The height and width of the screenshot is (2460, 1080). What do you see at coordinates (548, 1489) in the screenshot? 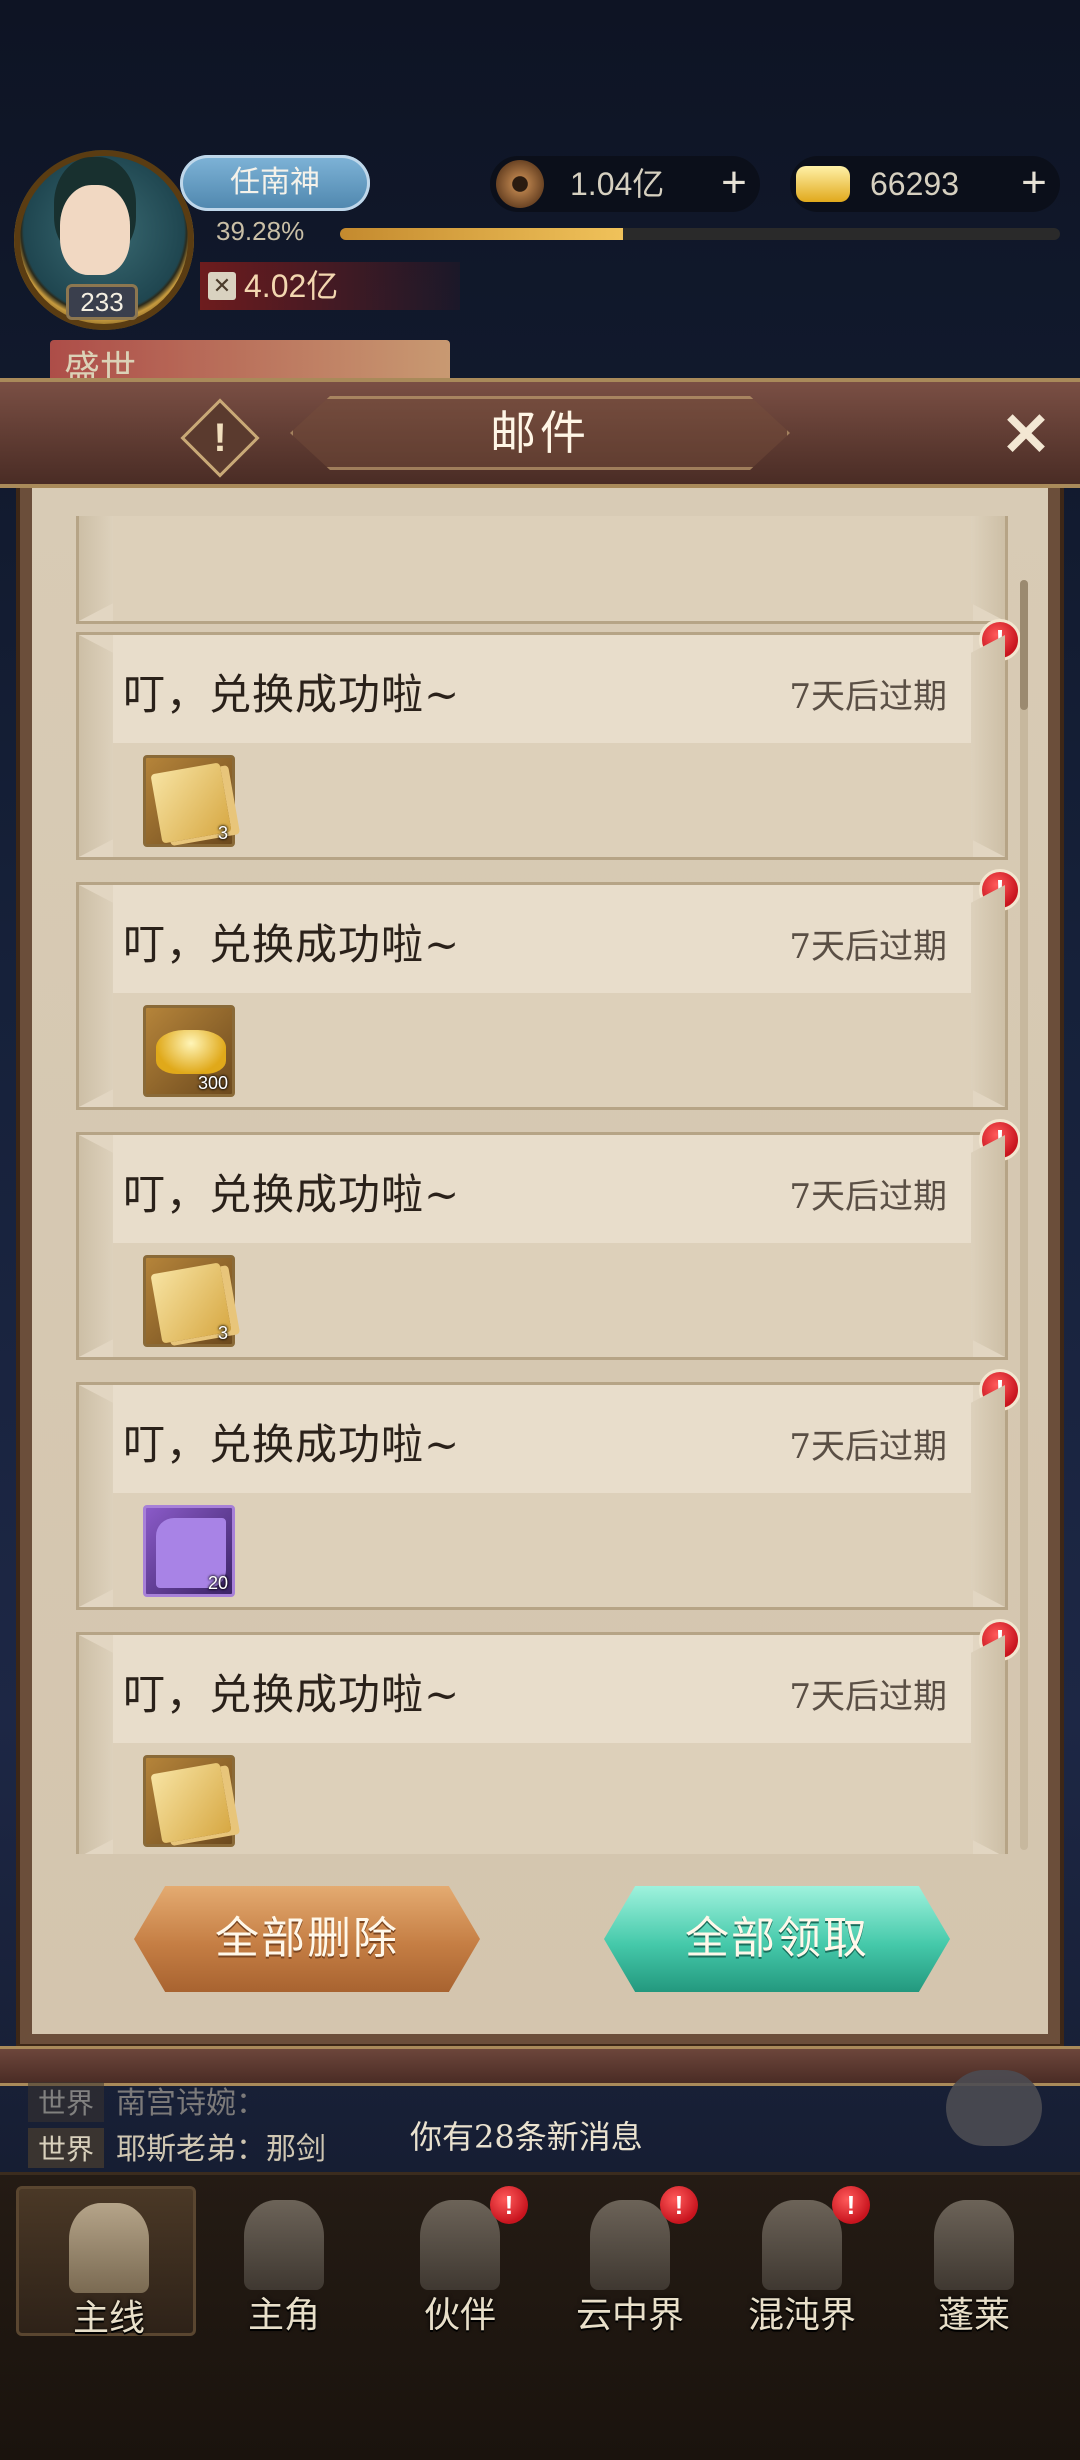
I see `mail-item: 叮，兑换成功啦~ 7天后过期 20!` at bounding box center [548, 1489].